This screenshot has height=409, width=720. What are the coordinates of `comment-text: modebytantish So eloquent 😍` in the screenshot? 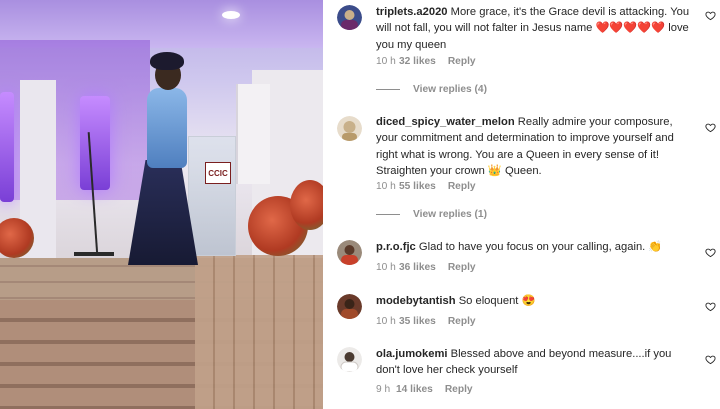 It's located at (535, 301).